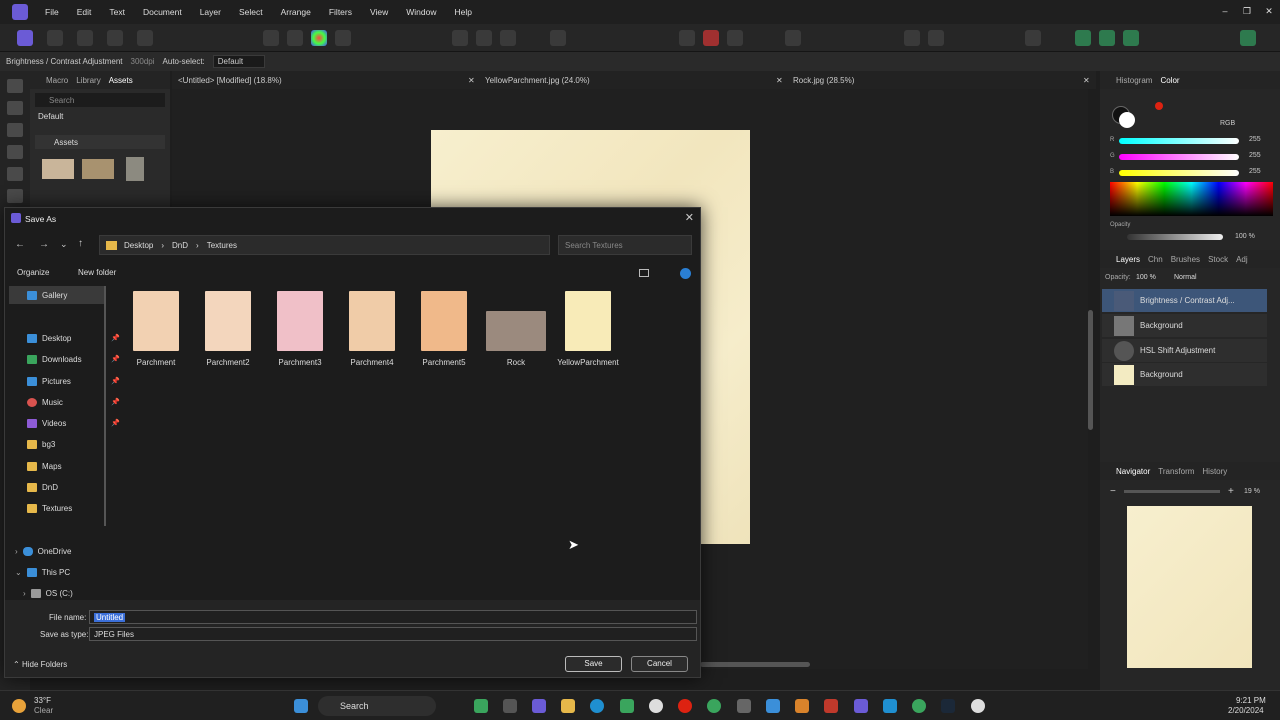  I want to click on menu-edit: Edit, so click(84, 12).